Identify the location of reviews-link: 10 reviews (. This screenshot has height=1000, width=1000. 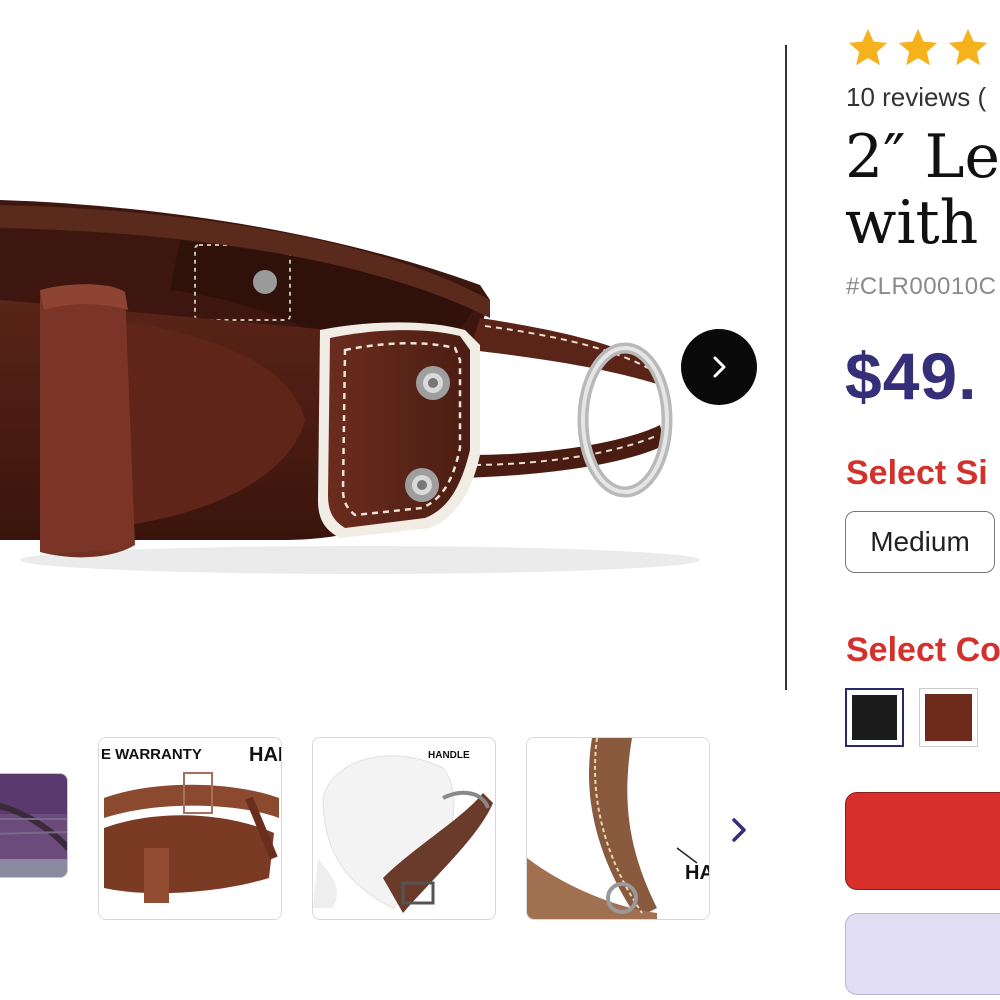
(916, 97).